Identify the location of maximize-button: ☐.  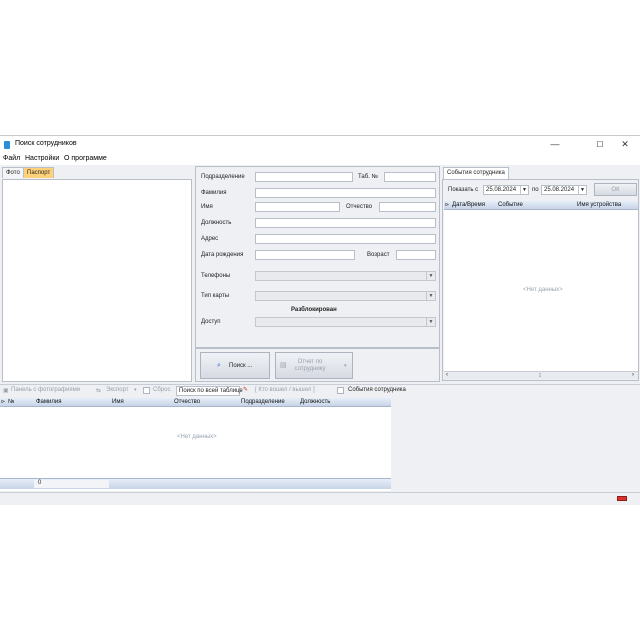
(600, 144).